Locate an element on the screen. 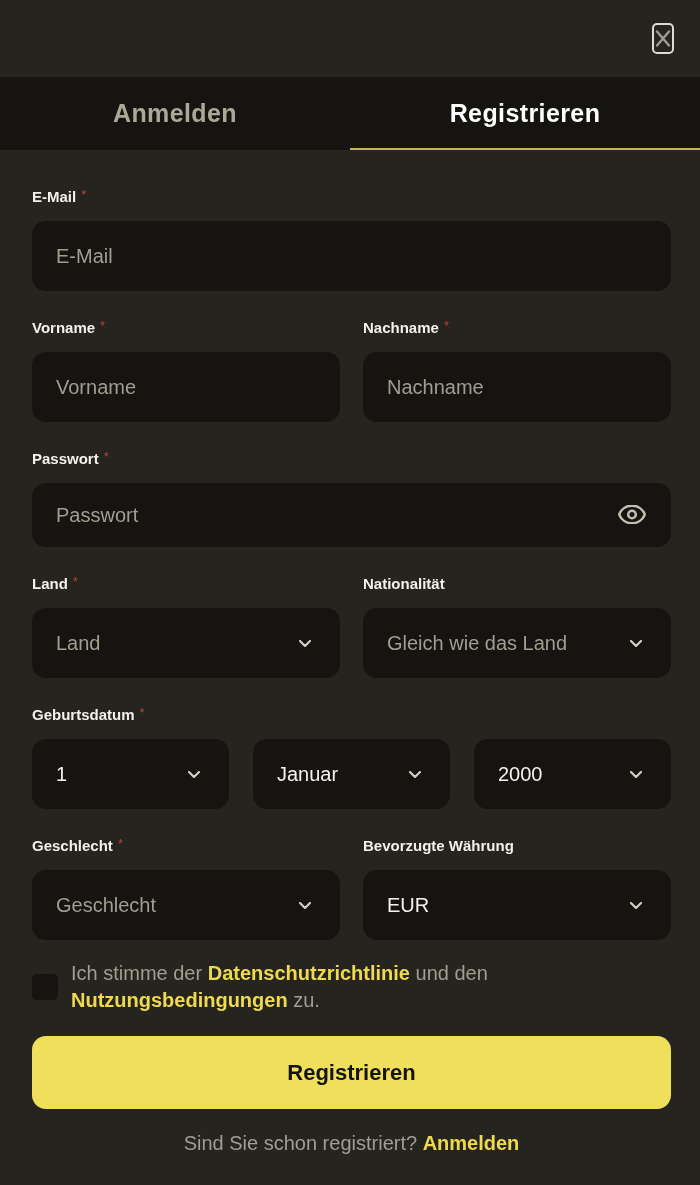 The height and width of the screenshot is (1185, 700). field-label: Land is located at coordinates (50, 584).